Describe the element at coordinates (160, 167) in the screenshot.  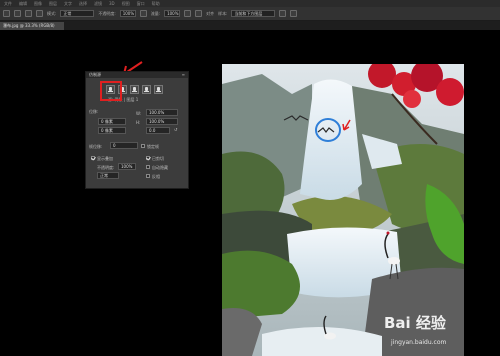
I see `auto-hide-label: 自动隐藏` at that location.